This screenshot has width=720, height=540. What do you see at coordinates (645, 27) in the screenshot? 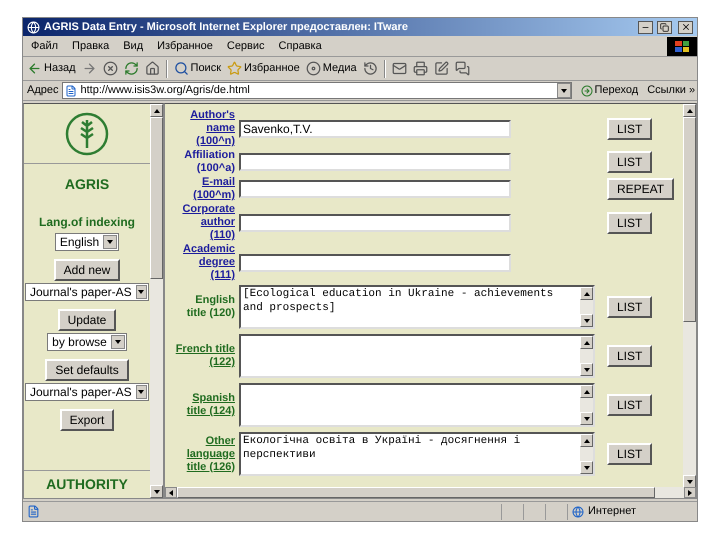
I see `minimize-button` at bounding box center [645, 27].